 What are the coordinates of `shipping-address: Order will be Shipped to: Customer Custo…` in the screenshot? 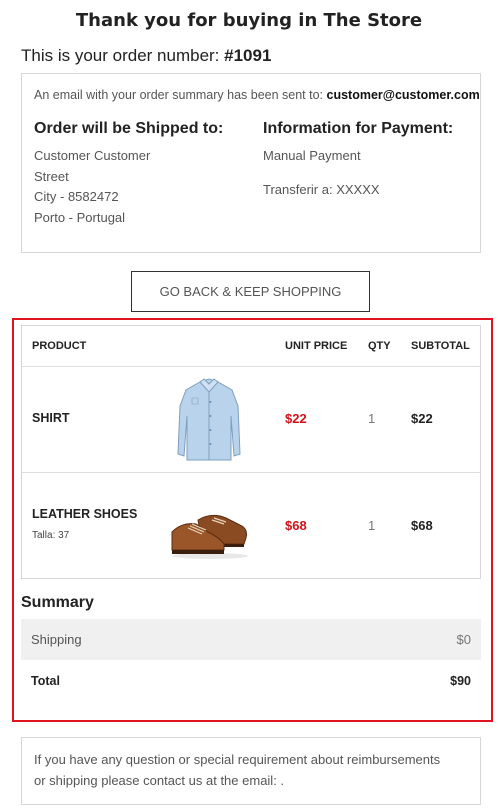 It's located at (128, 174).